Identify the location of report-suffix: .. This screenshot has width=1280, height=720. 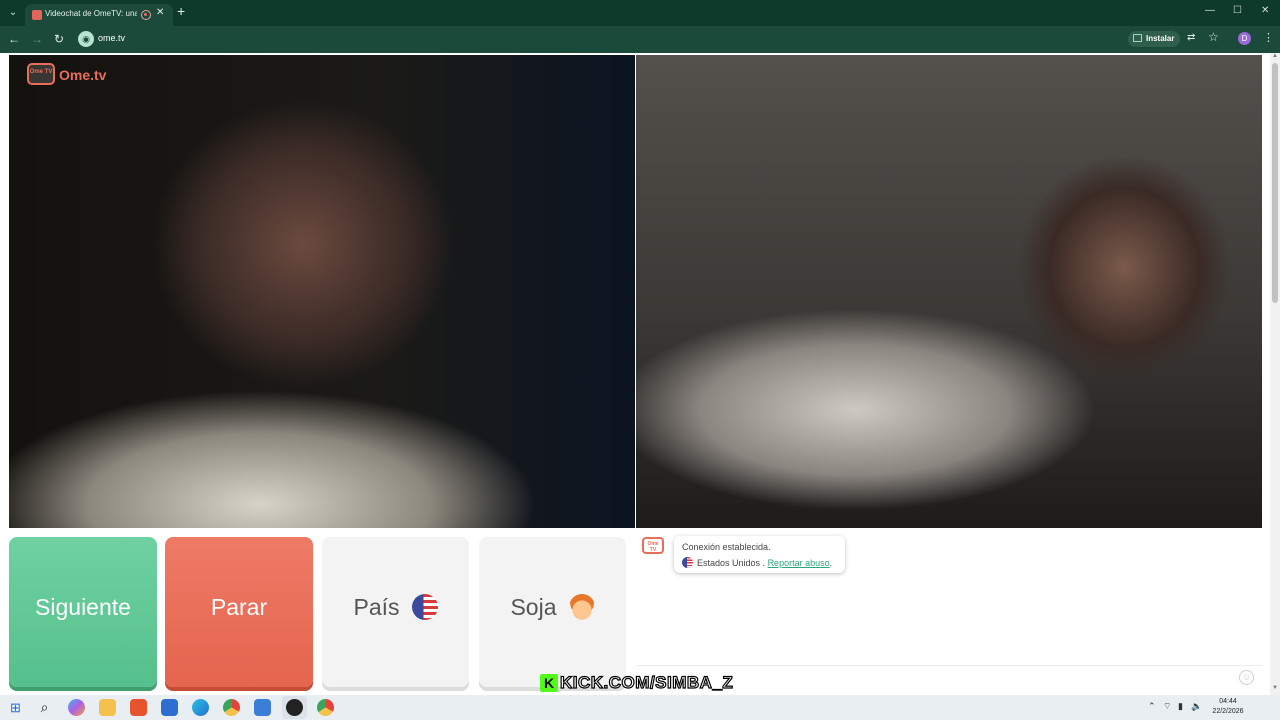
(831, 563).